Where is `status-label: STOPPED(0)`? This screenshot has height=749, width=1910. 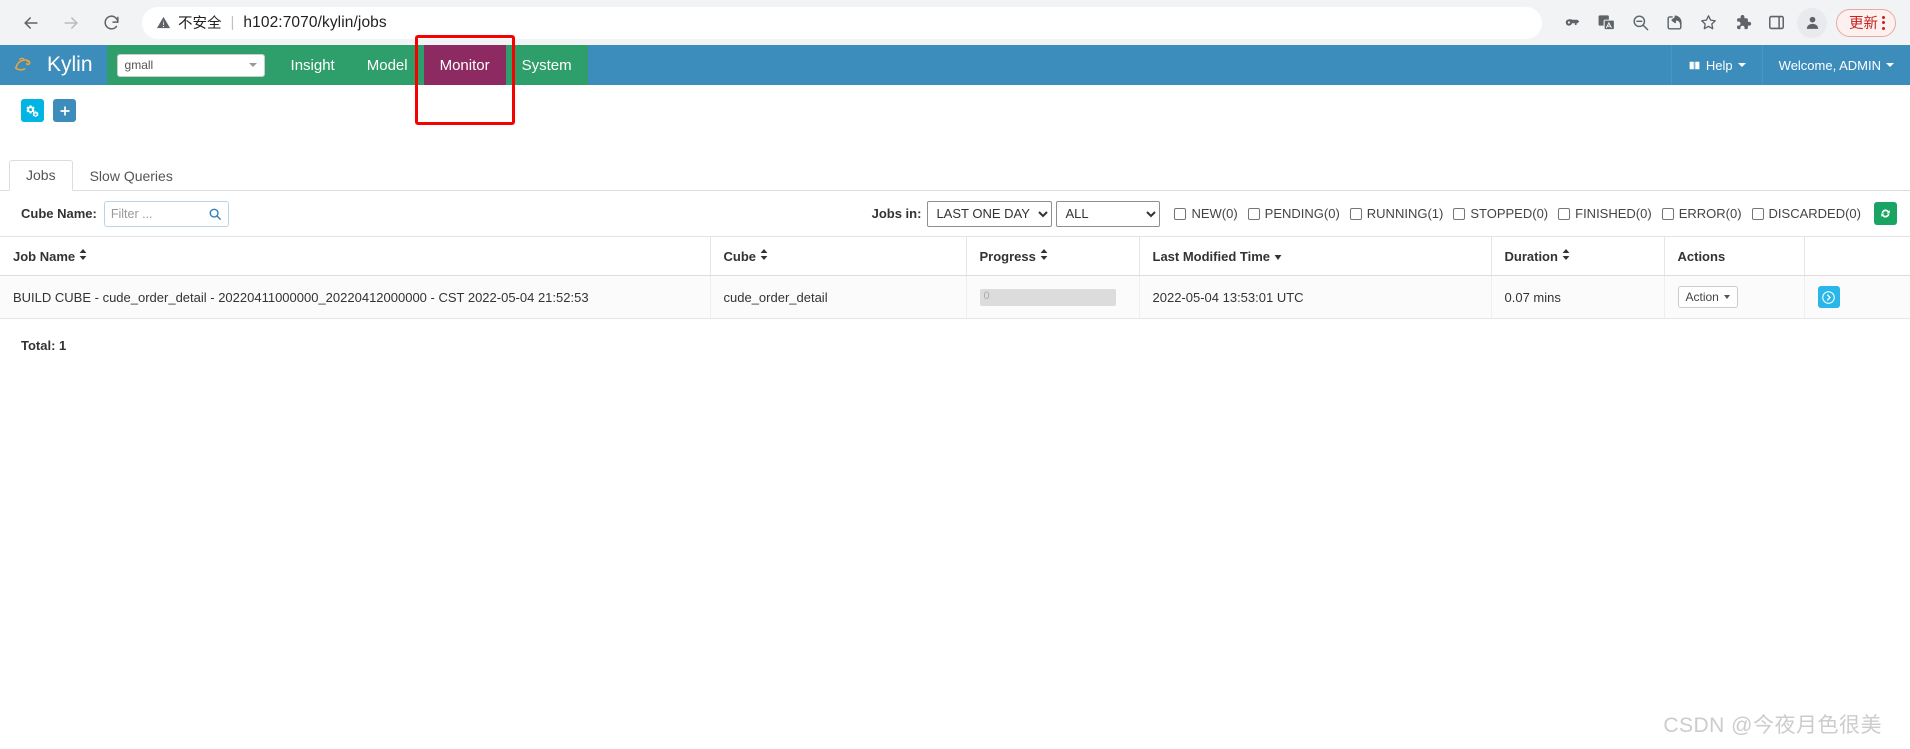 status-label: STOPPED(0) is located at coordinates (1509, 213).